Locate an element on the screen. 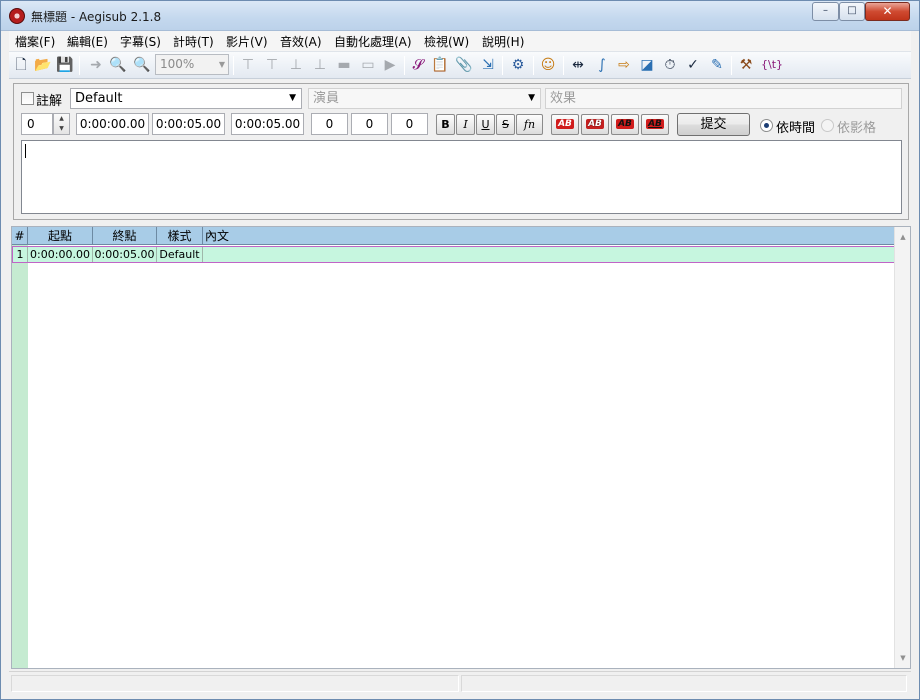 Image resolution: width=920 pixels, height=700 pixels. italic-button: I is located at coordinates (465, 124).